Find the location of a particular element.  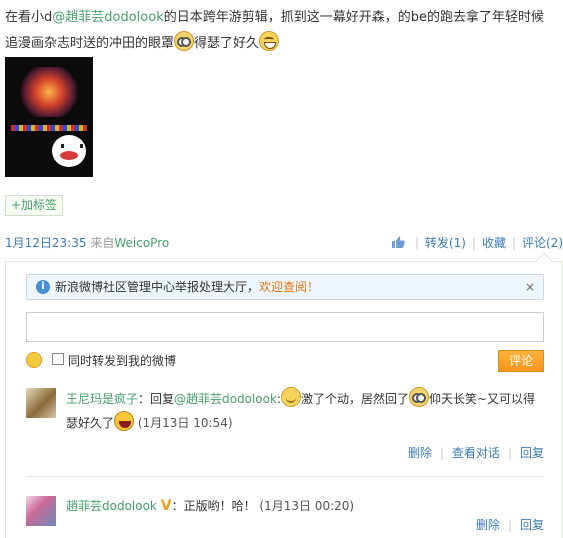

thumbs-up-icon is located at coordinates (398, 242).